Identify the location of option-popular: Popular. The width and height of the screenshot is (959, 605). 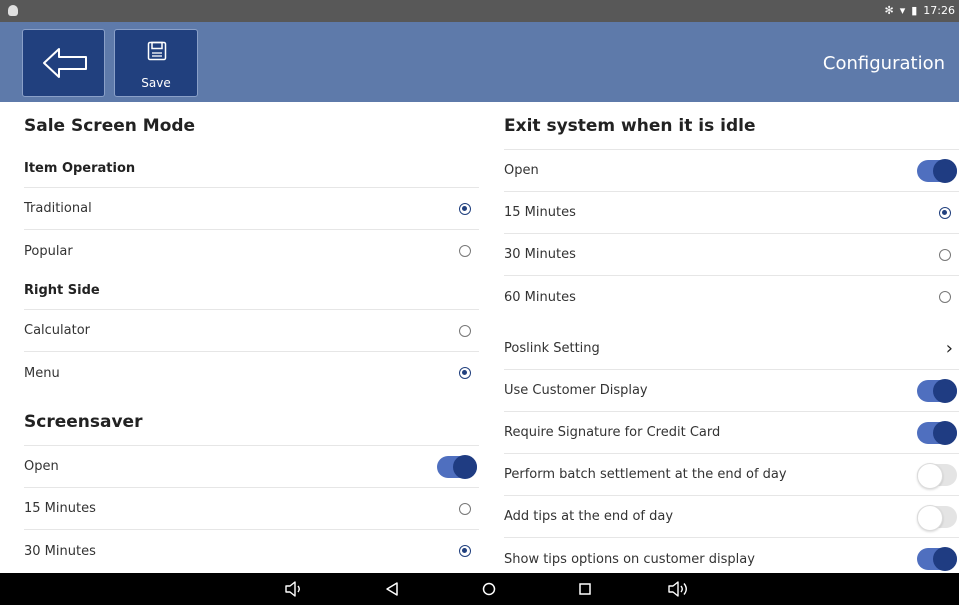
(251, 251).